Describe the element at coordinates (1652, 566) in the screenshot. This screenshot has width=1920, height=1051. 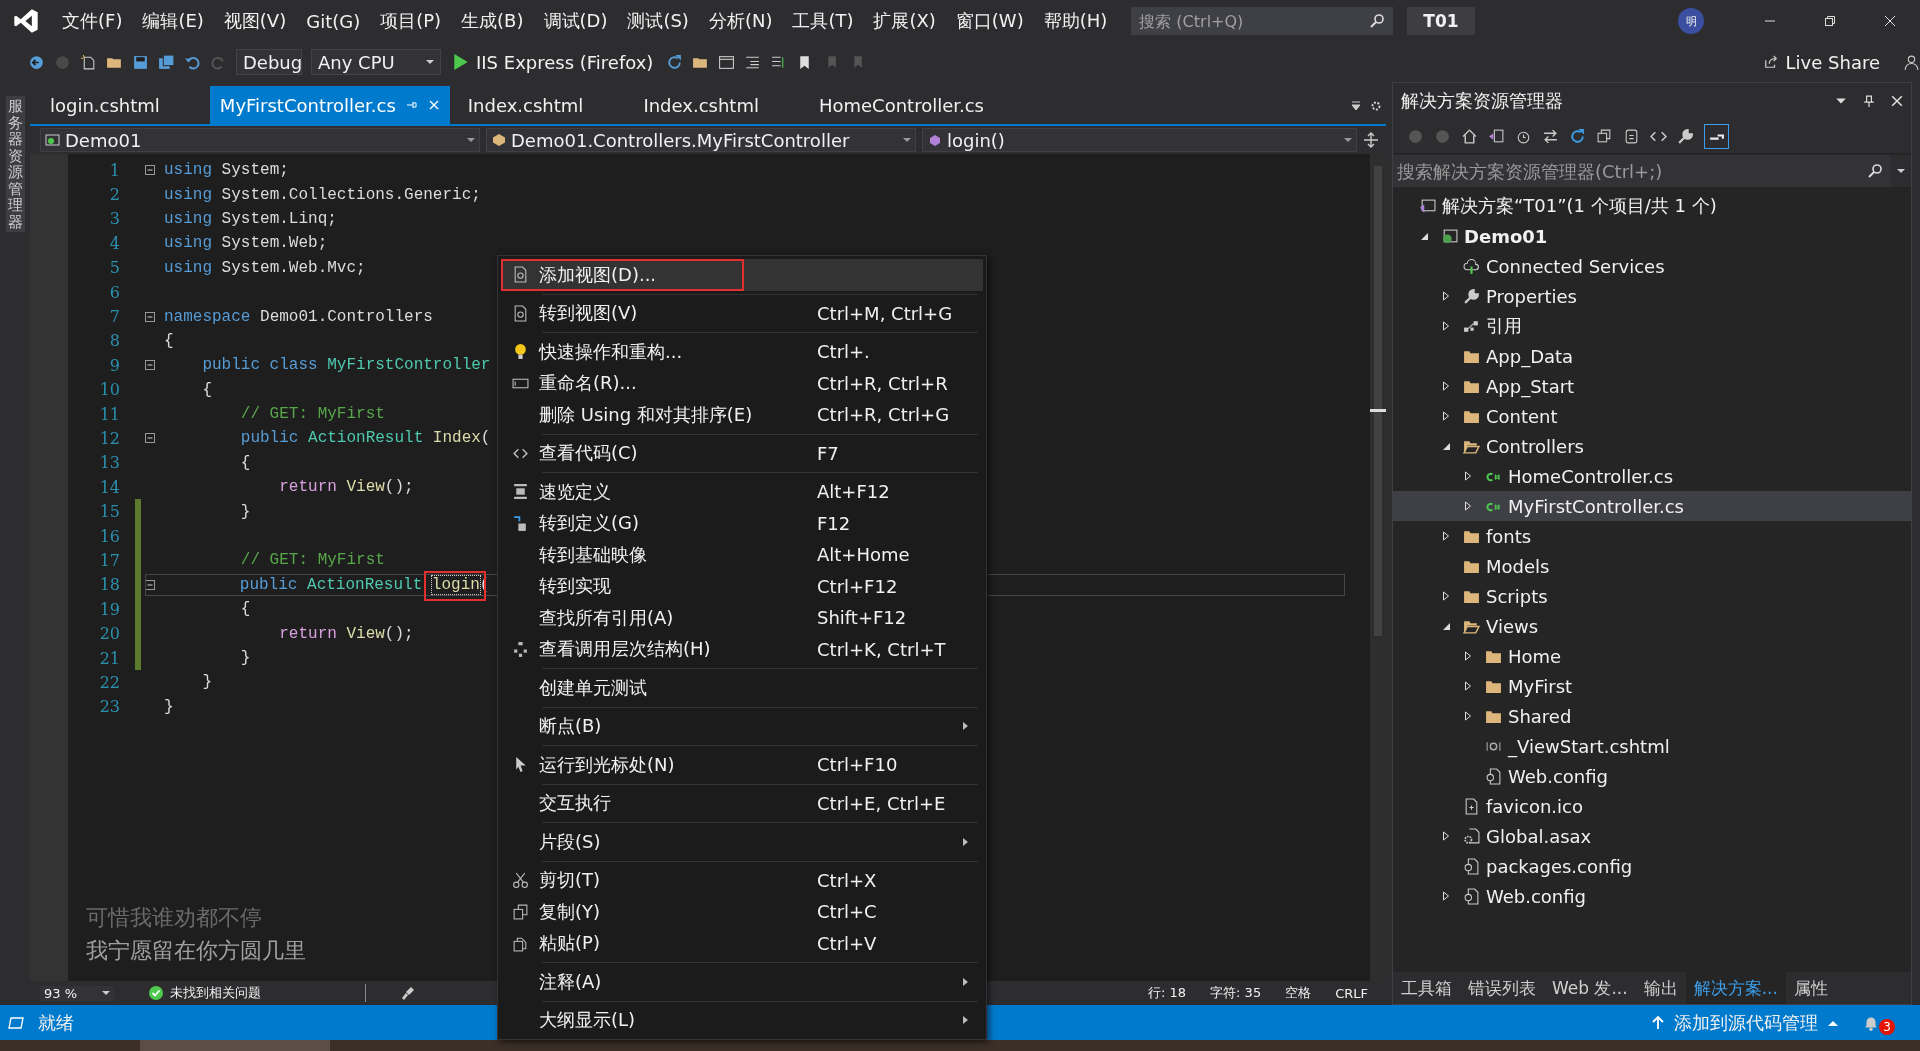
I see `tree-item: Models` at that location.